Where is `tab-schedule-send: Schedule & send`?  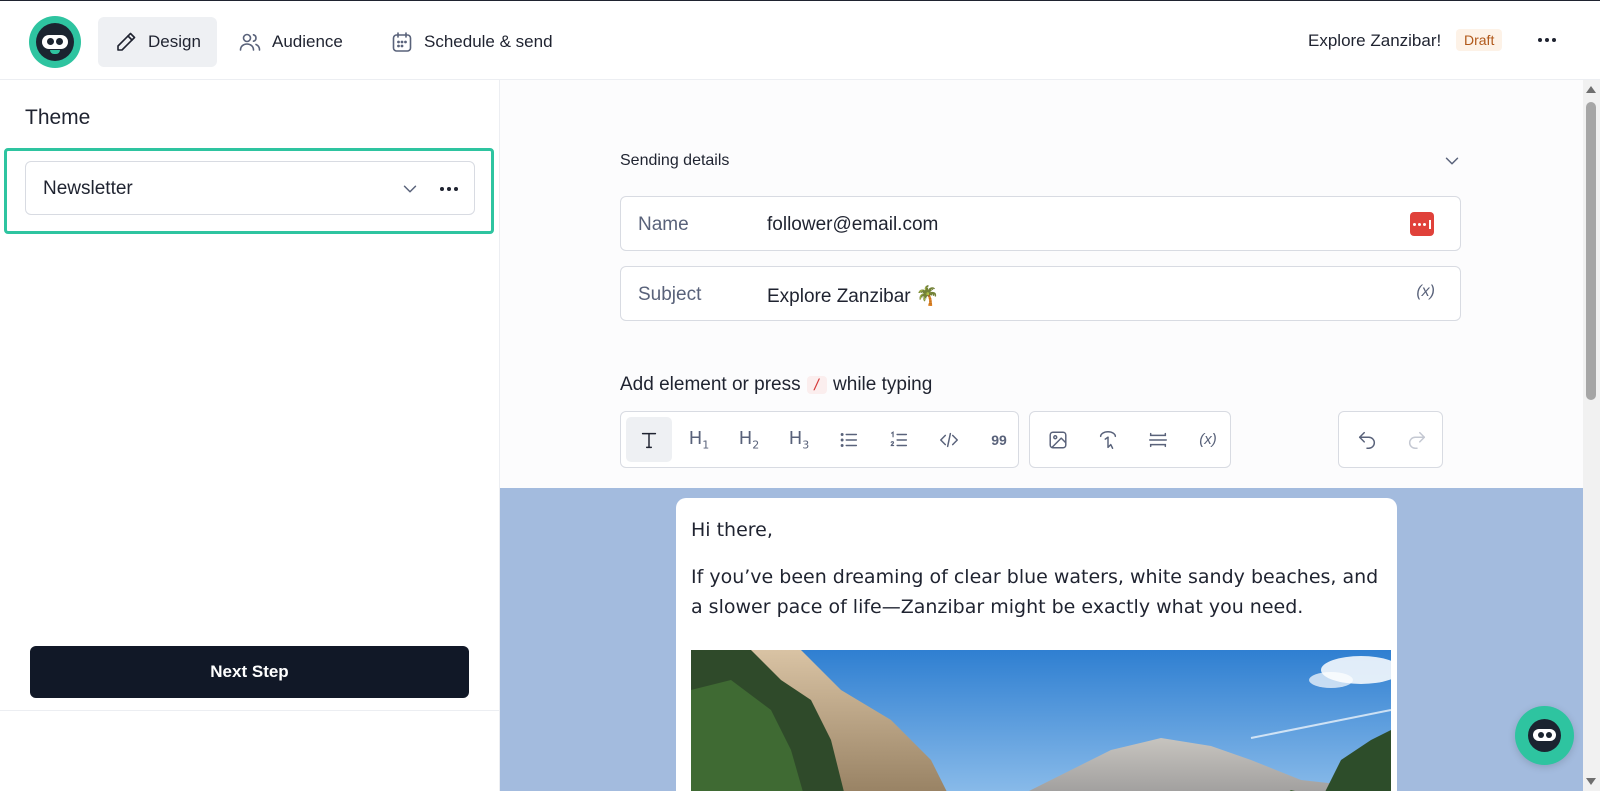
tab-schedule-send: Schedule & send is located at coordinates (471, 42).